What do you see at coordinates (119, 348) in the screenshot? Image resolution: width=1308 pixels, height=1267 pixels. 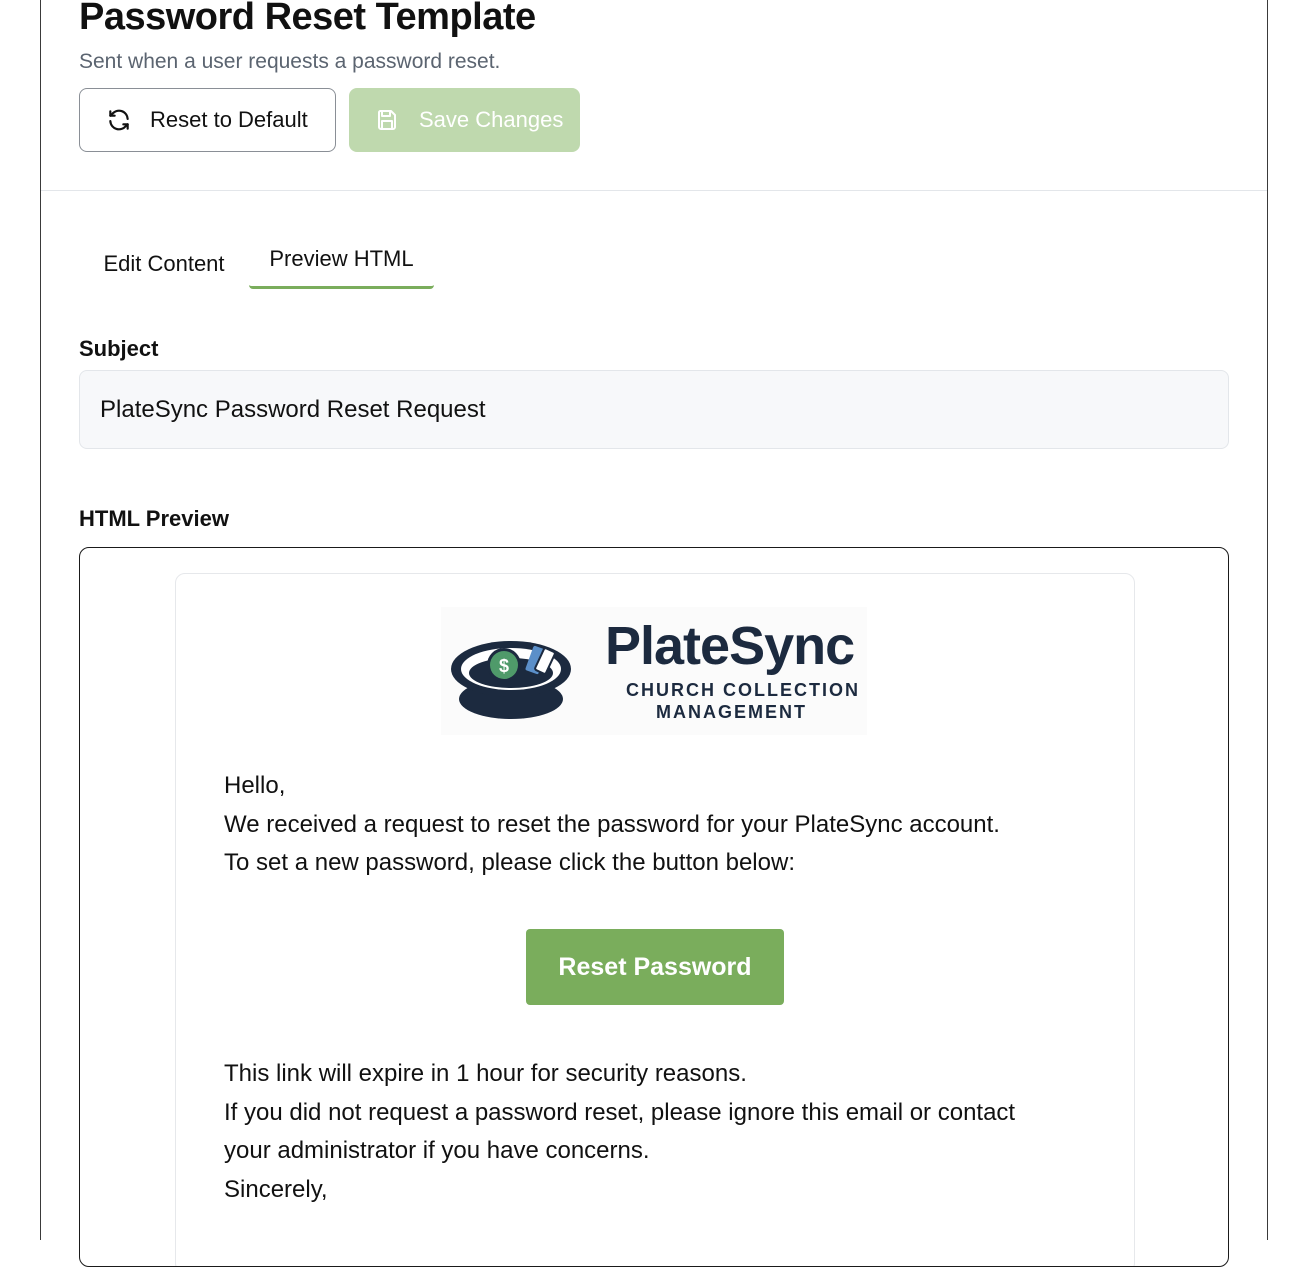 I see `subject-label: Subject` at bounding box center [119, 348].